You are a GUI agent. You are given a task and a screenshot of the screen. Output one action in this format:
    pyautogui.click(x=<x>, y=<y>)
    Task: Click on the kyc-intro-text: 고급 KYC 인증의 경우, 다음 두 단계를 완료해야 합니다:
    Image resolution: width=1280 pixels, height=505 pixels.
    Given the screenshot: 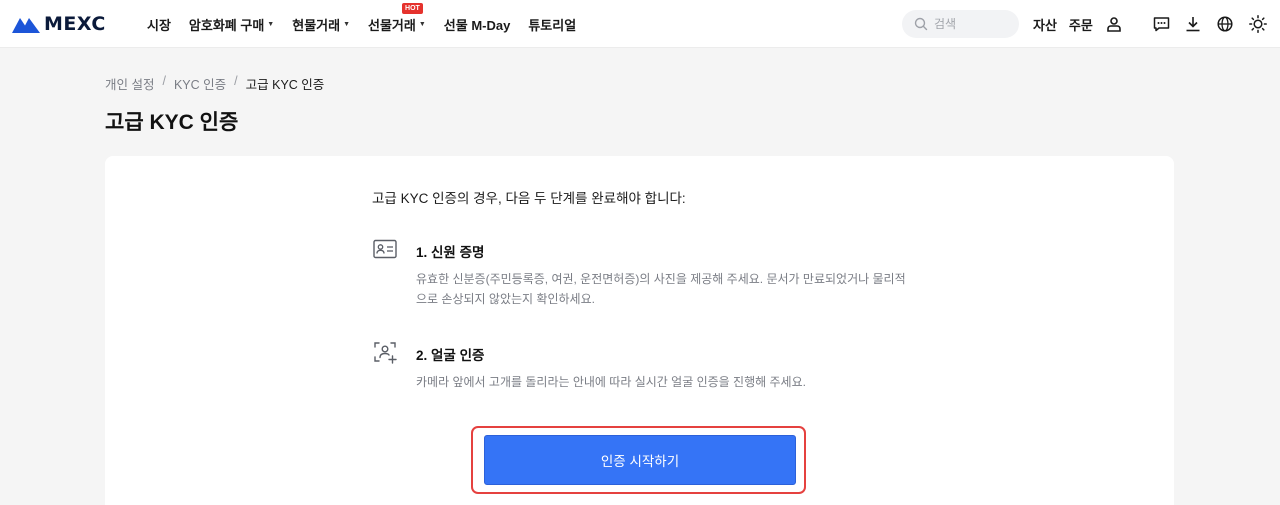 What is the action you would take?
    pyautogui.click(x=529, y=198)
    